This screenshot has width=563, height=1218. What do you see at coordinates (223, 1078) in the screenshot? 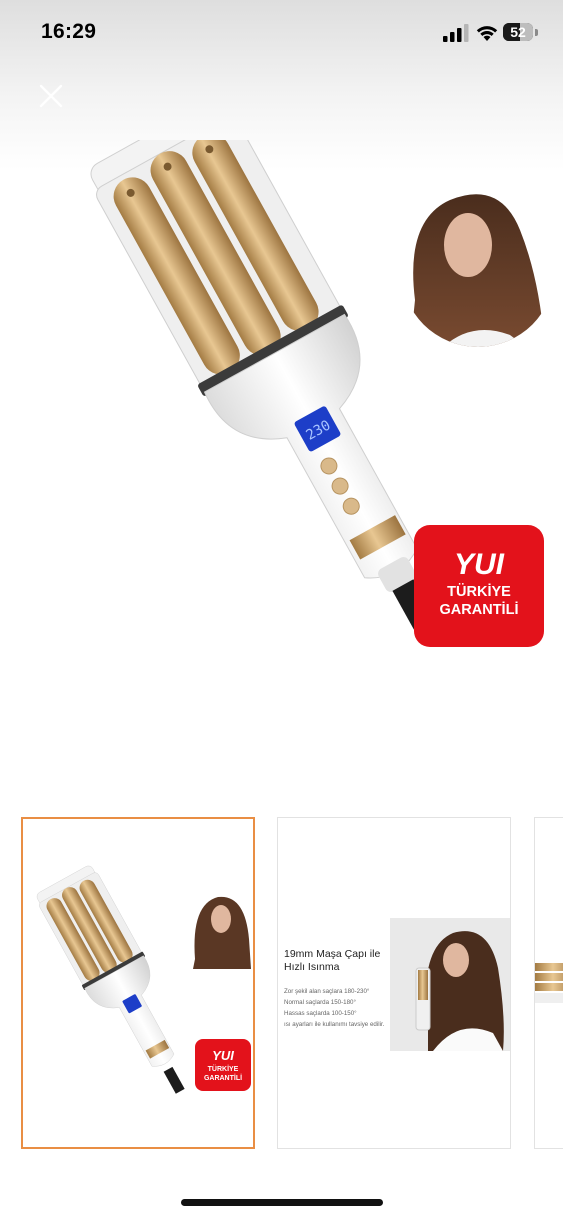
I see `thumb-badge-line2: GARANTİLİ` at bounding box center [223, 1078].